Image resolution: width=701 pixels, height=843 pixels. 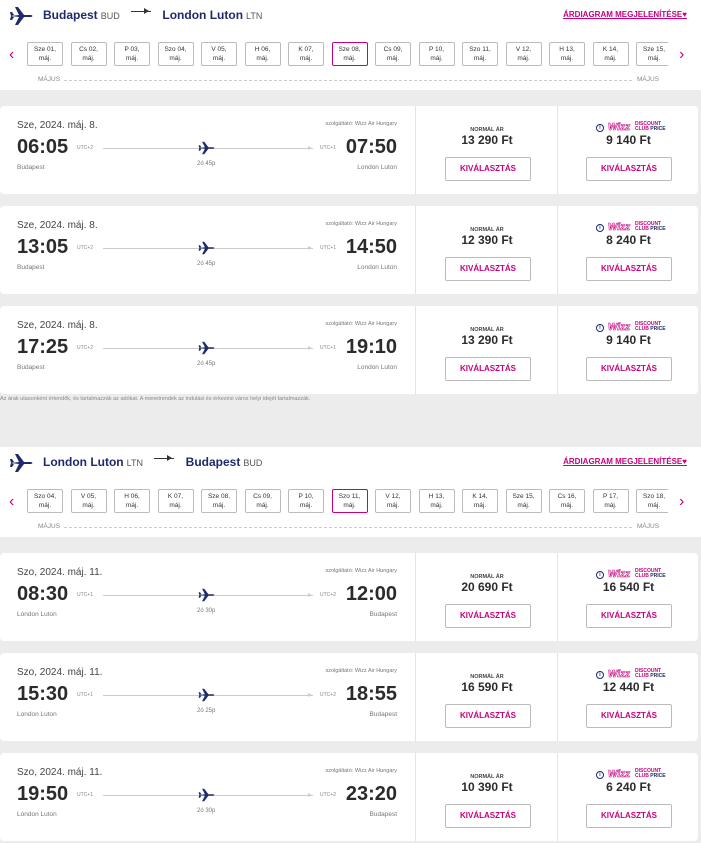 I want to click on date-option: Sze 01, máj., so click(x=45, y=54).